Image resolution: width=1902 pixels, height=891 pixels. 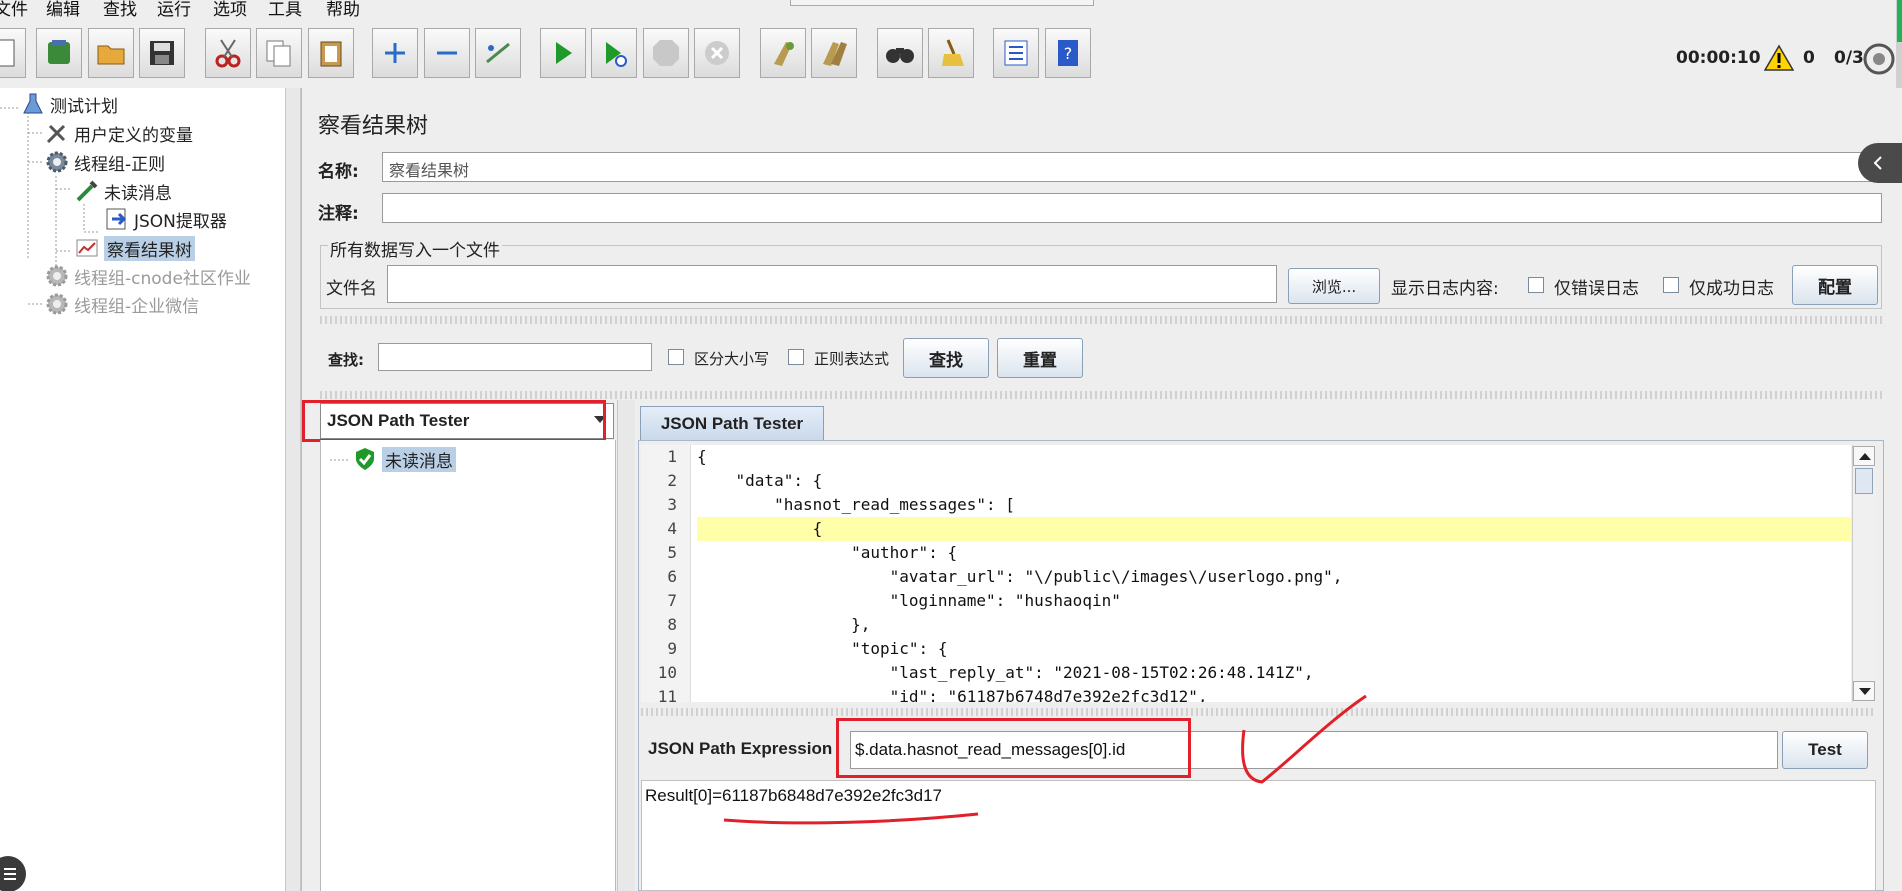 What do you see at coordinates (1825, 750) in the screenshot?
I see `test-button: Test` at bounding box center [1825, 750].